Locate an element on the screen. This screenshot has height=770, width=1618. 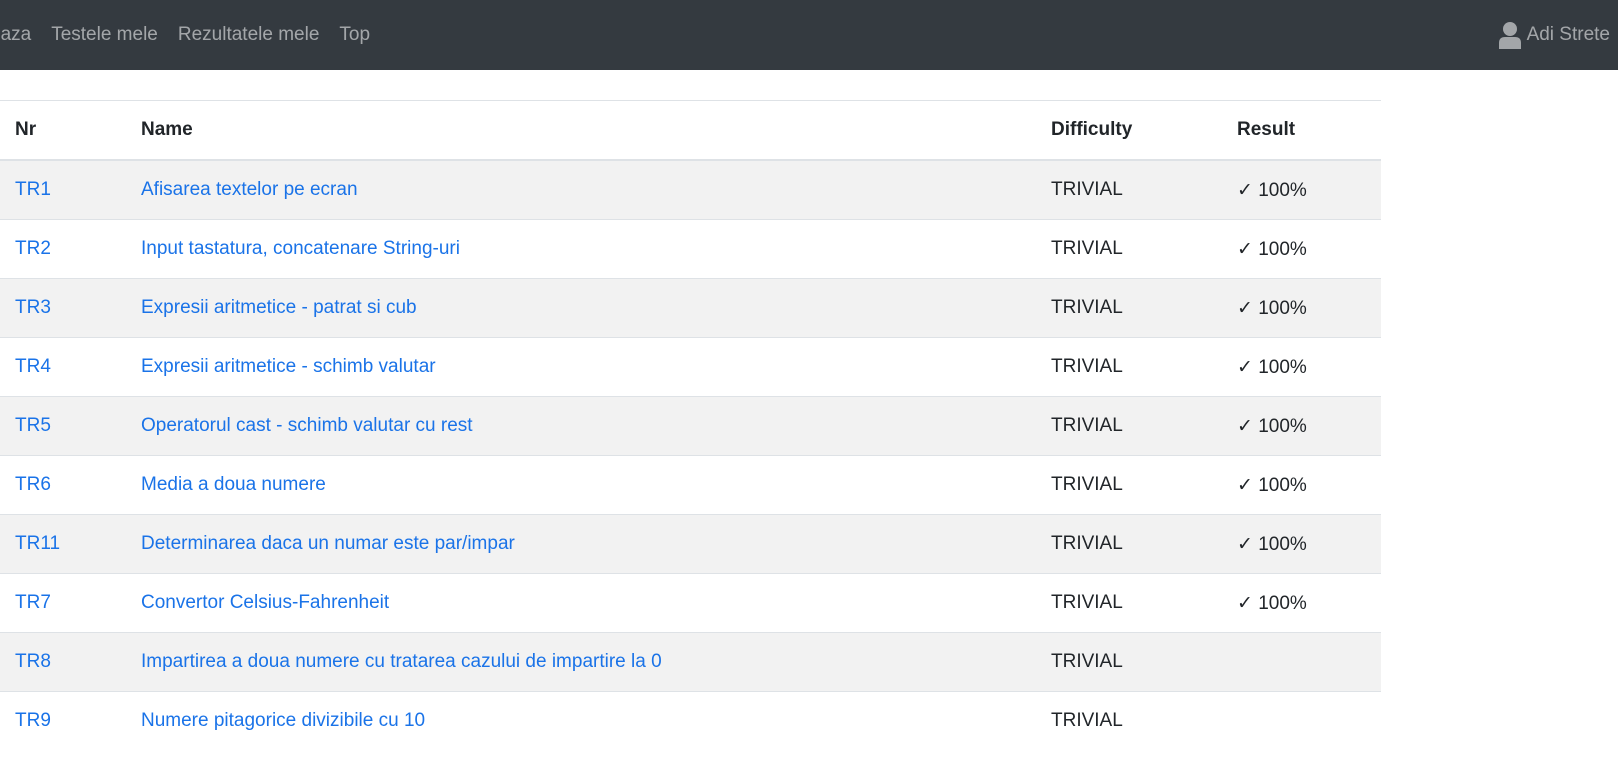
nav-link-testele-mele: Testele mele is located at coordinates (104, 35).